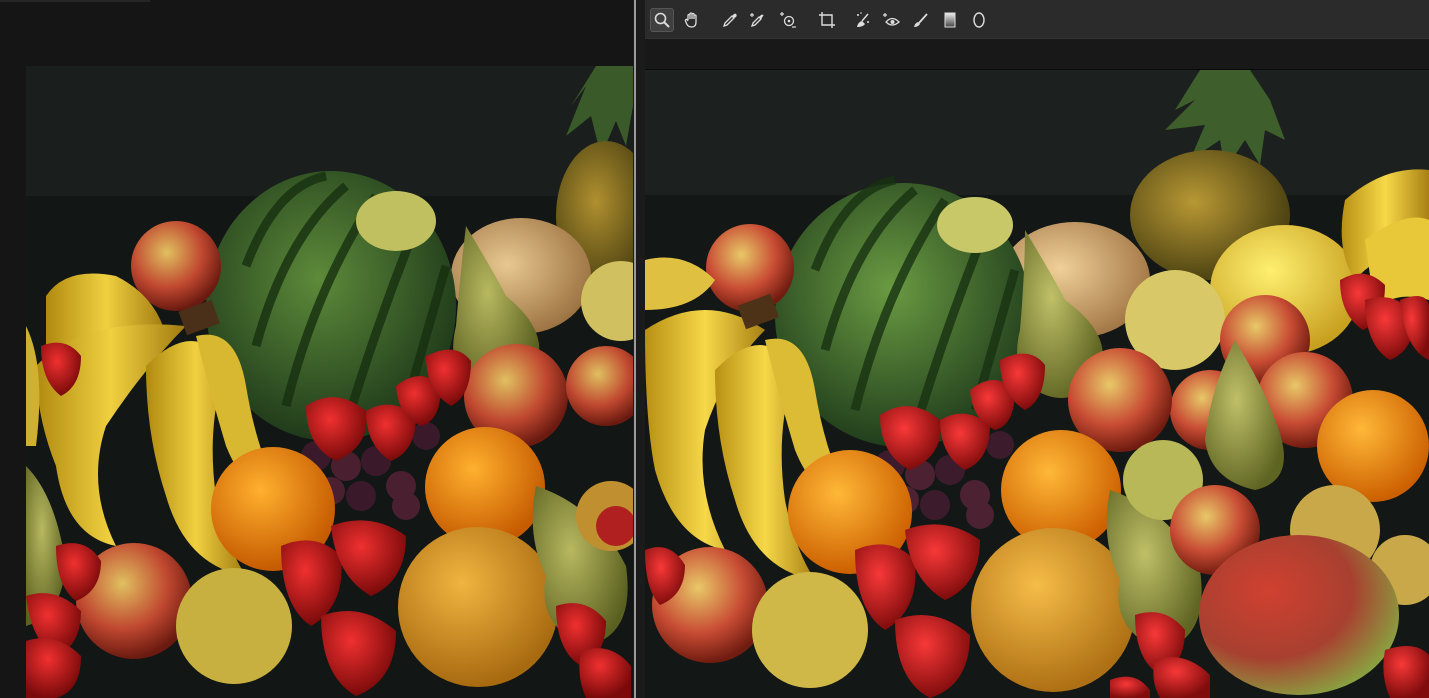 The height and width of the screenshot is (698, 1429). Describe the element at coordinates (692, 20) in the screenshot. I see `hand-pan-icon` at that location.